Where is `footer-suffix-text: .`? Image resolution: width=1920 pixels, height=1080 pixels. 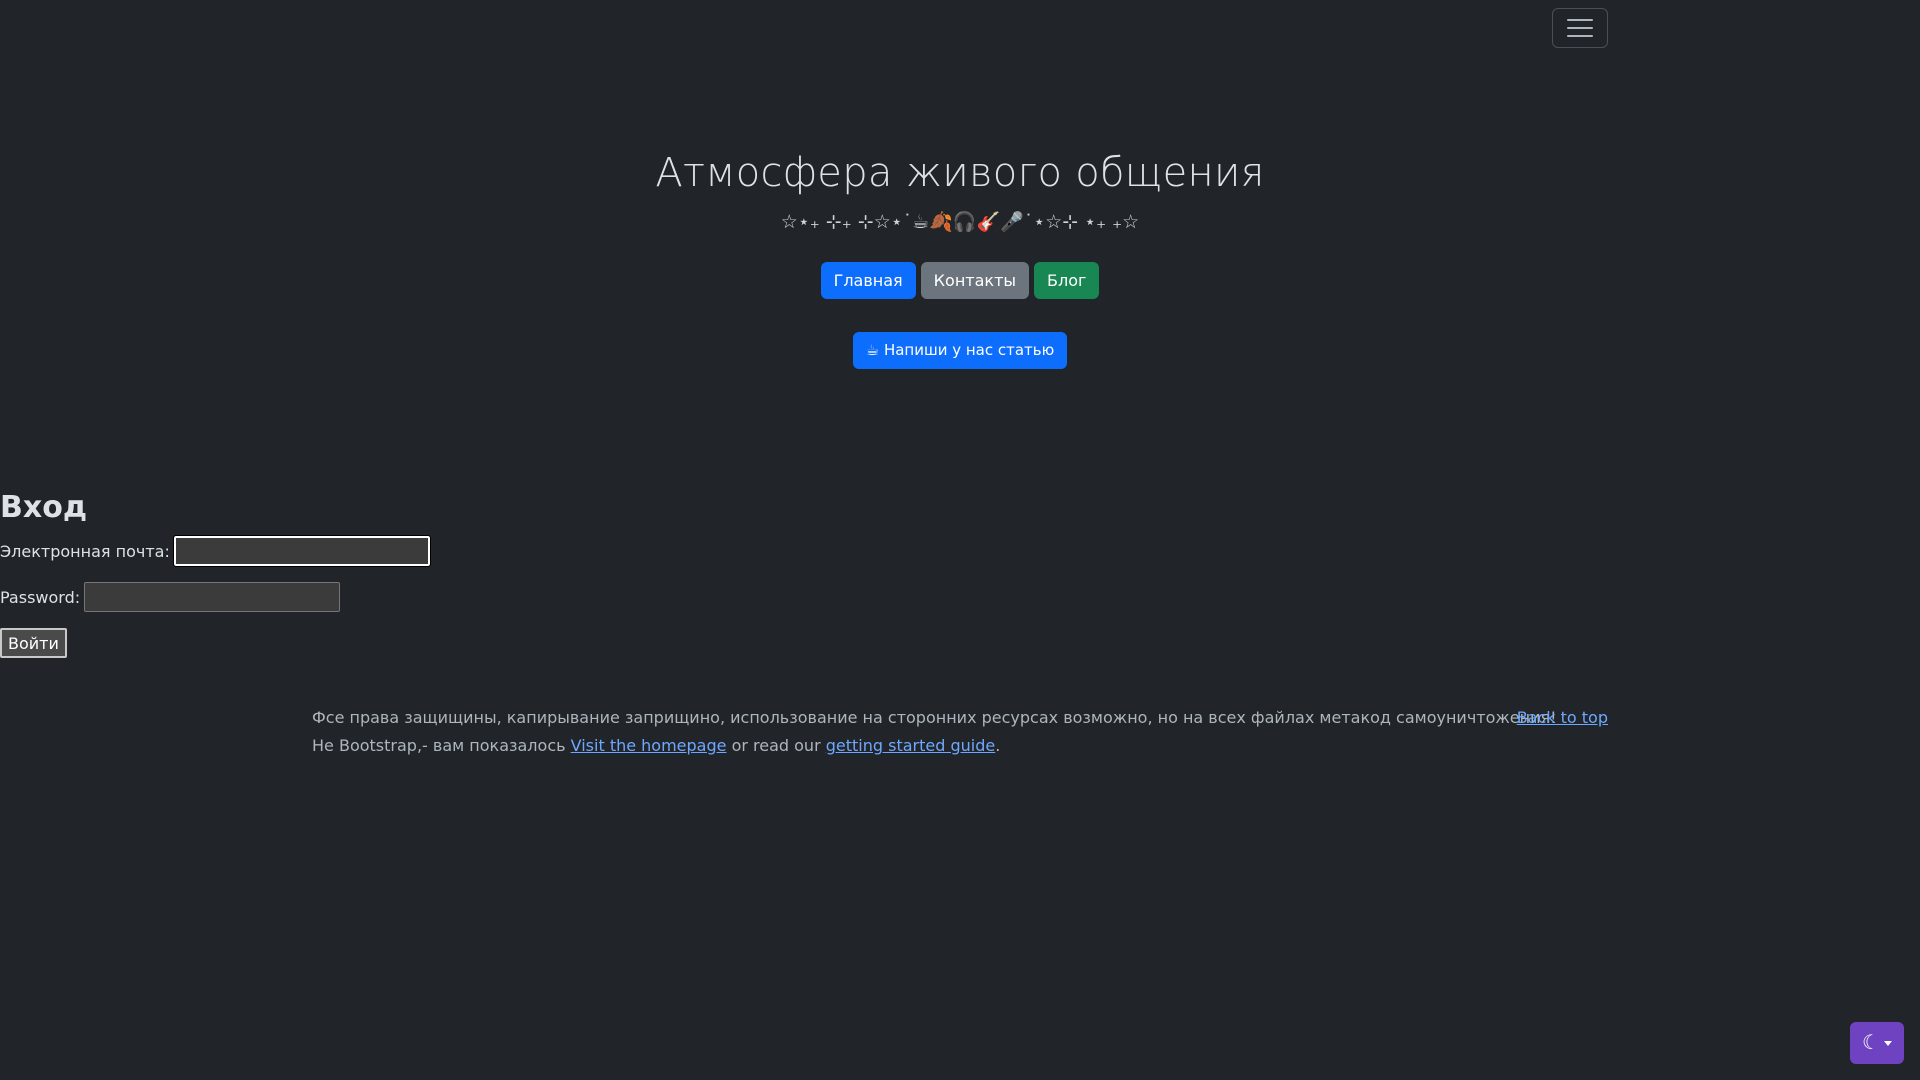 footer-suffix-text: . is located at coordinates (998, 745).